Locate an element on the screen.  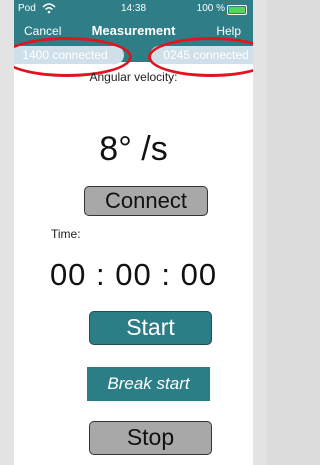
battery-icon is located at coordinates (237, 10).